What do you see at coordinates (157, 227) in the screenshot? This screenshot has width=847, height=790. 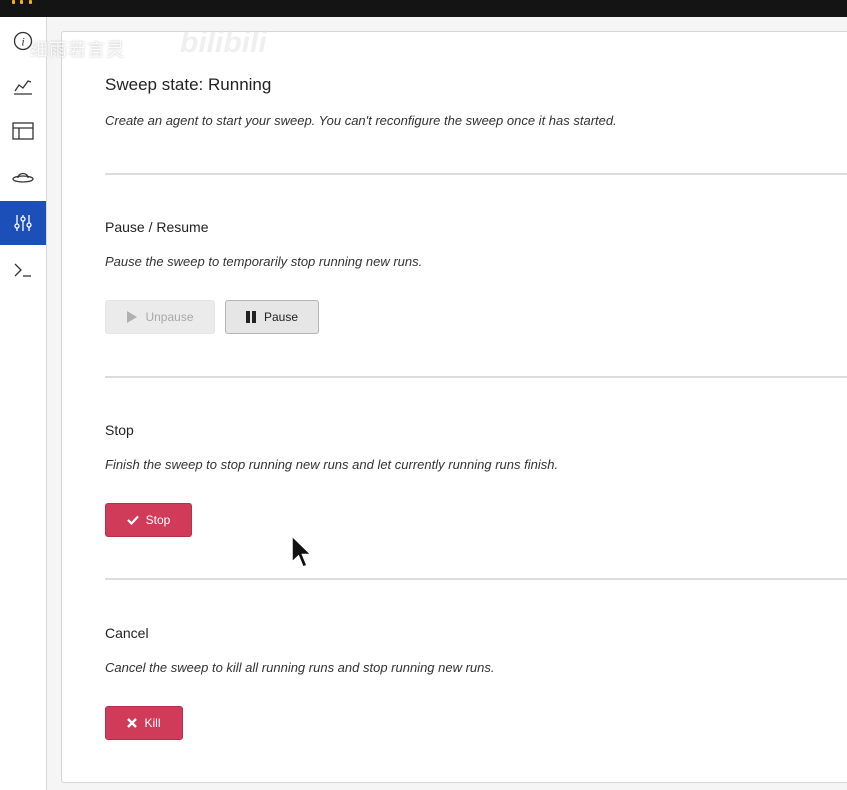 I see `pause-section-title: Pause / Resume` at bounding box center [157, 227].